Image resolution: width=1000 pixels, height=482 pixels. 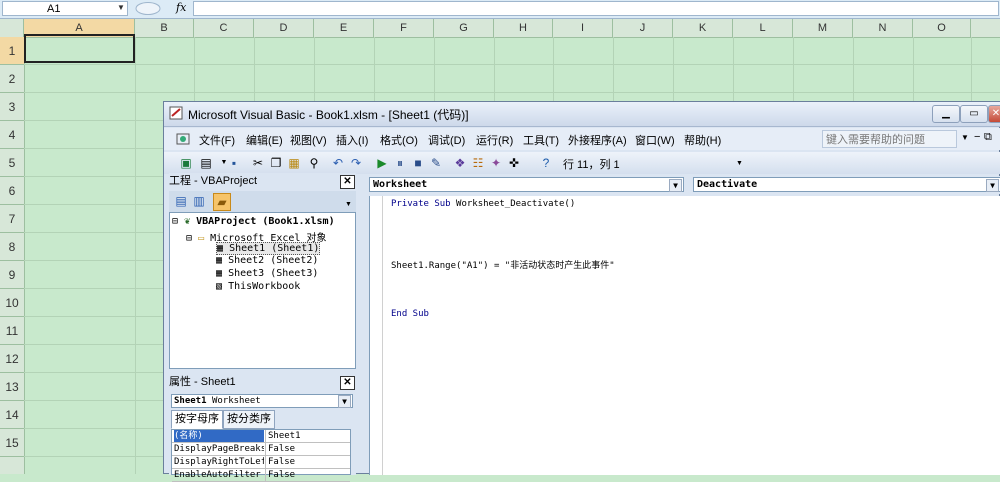 What do you see at coordinates (249, 419) in the screenshot?
I see `tab-categorized: 按分类序` at bounding box center [249, 419].